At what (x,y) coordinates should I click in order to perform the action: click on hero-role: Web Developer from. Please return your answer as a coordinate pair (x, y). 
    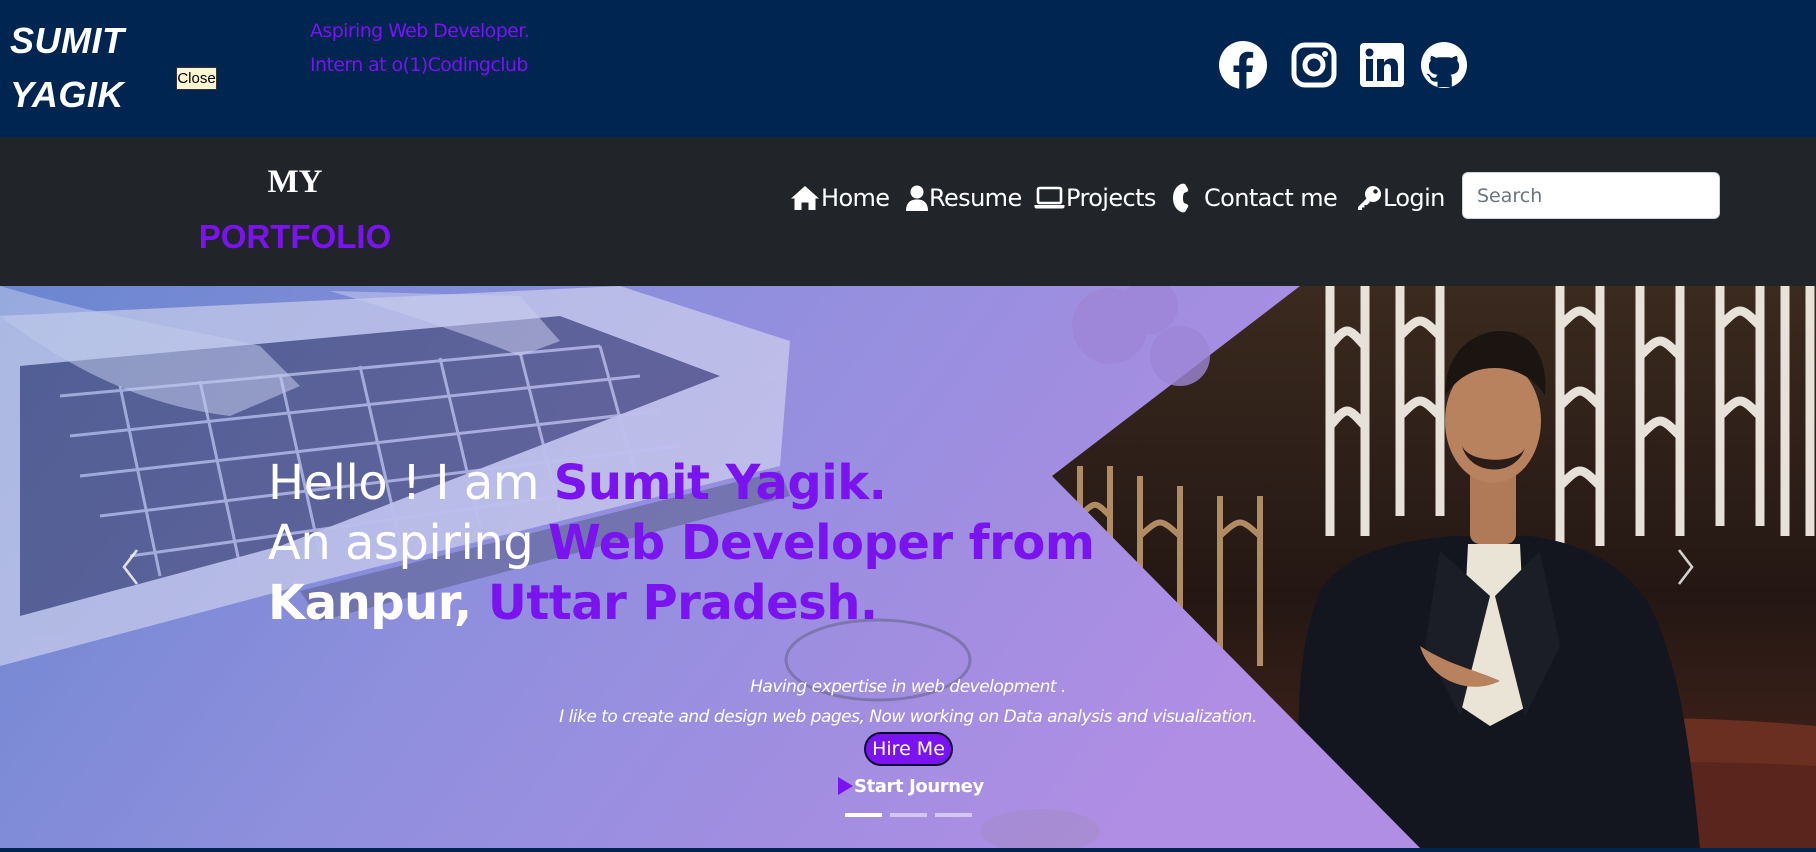
    Looking at the image, I should click on (821, 543).